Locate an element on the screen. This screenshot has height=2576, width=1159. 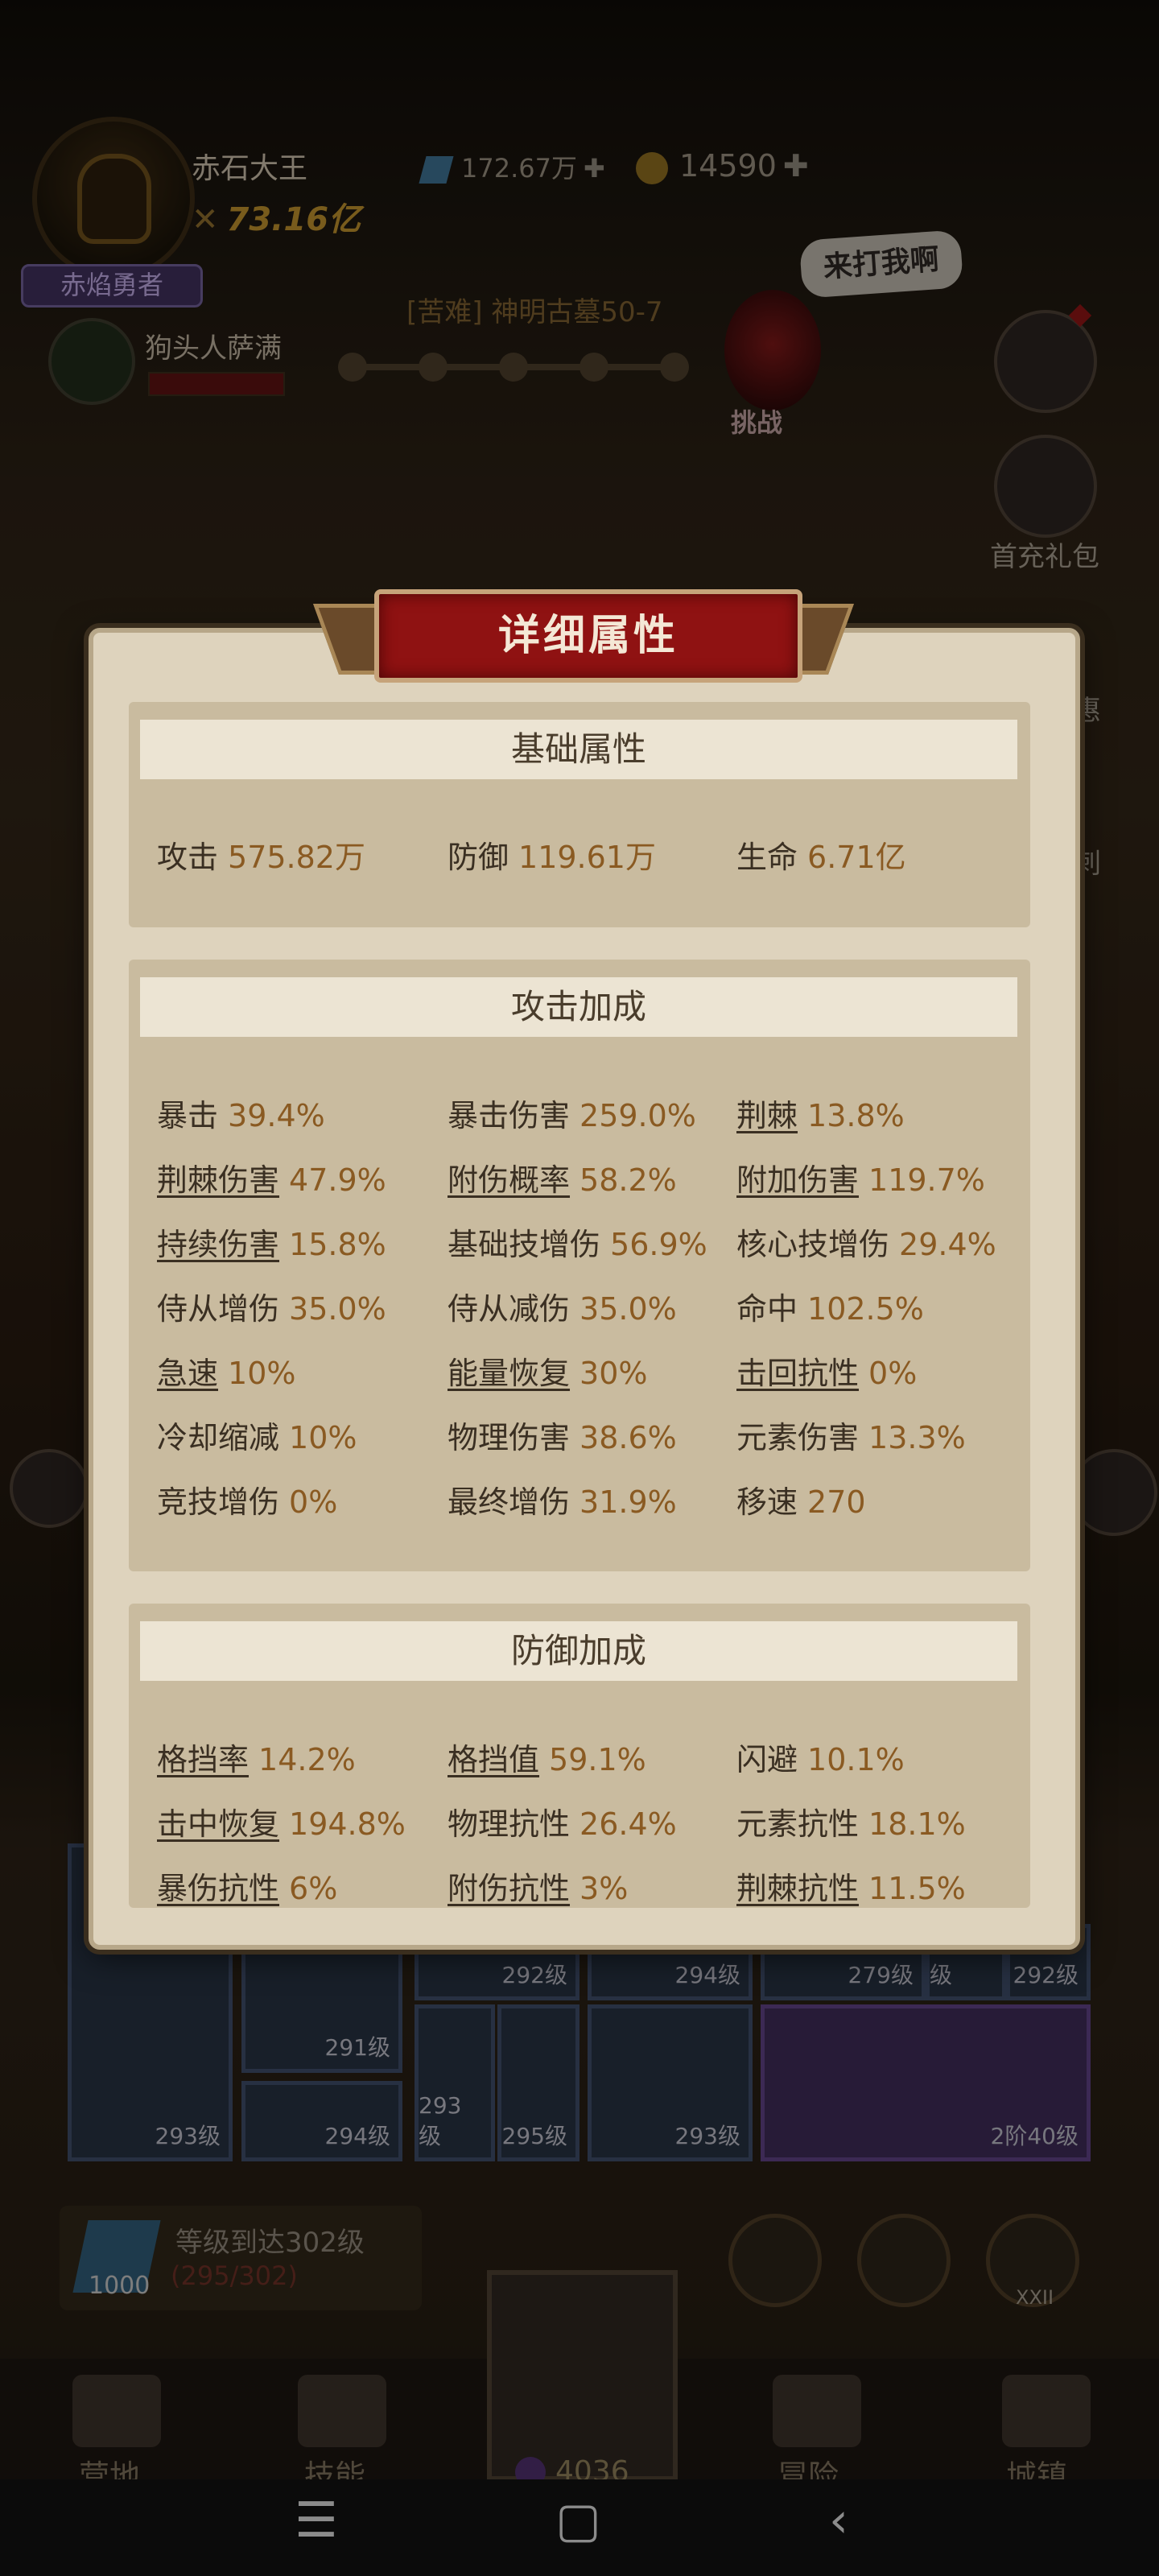
stat-hit: 命中 102.5% is located at coordinates (830, 1309).